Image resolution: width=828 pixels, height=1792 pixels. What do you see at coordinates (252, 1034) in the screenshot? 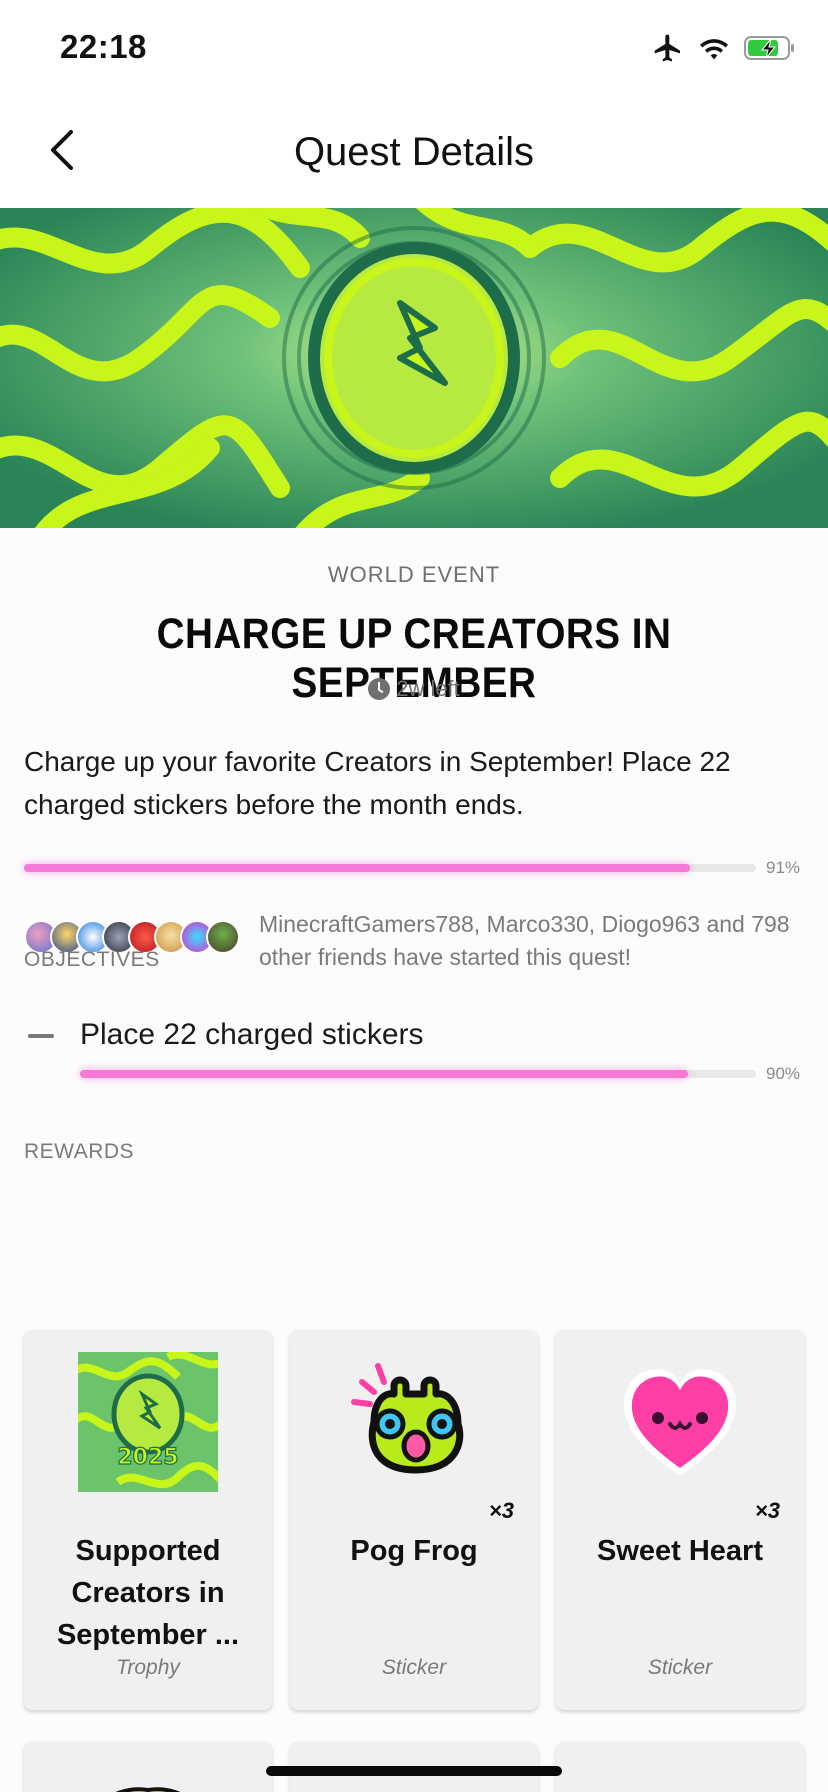
I see `objective-text: Place 22 charged stickers` at bounding box center [252, 1034].